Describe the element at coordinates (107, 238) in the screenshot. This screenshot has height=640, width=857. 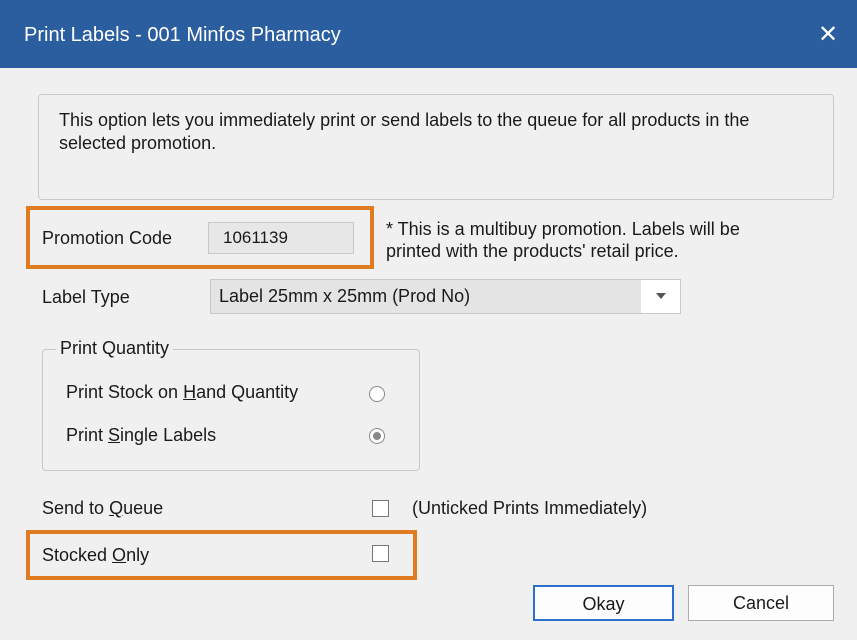
I see `promotion-code-label: Promotion Code` at that location.